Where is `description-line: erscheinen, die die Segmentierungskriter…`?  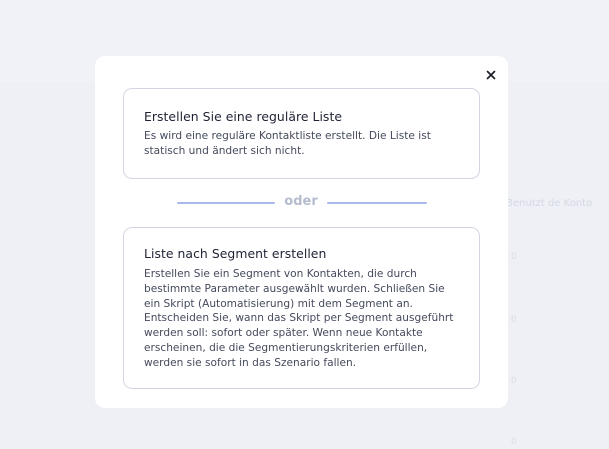 description-line: erscheinen, die die Segmentierungskriter… is located at coordinates (286, 347).